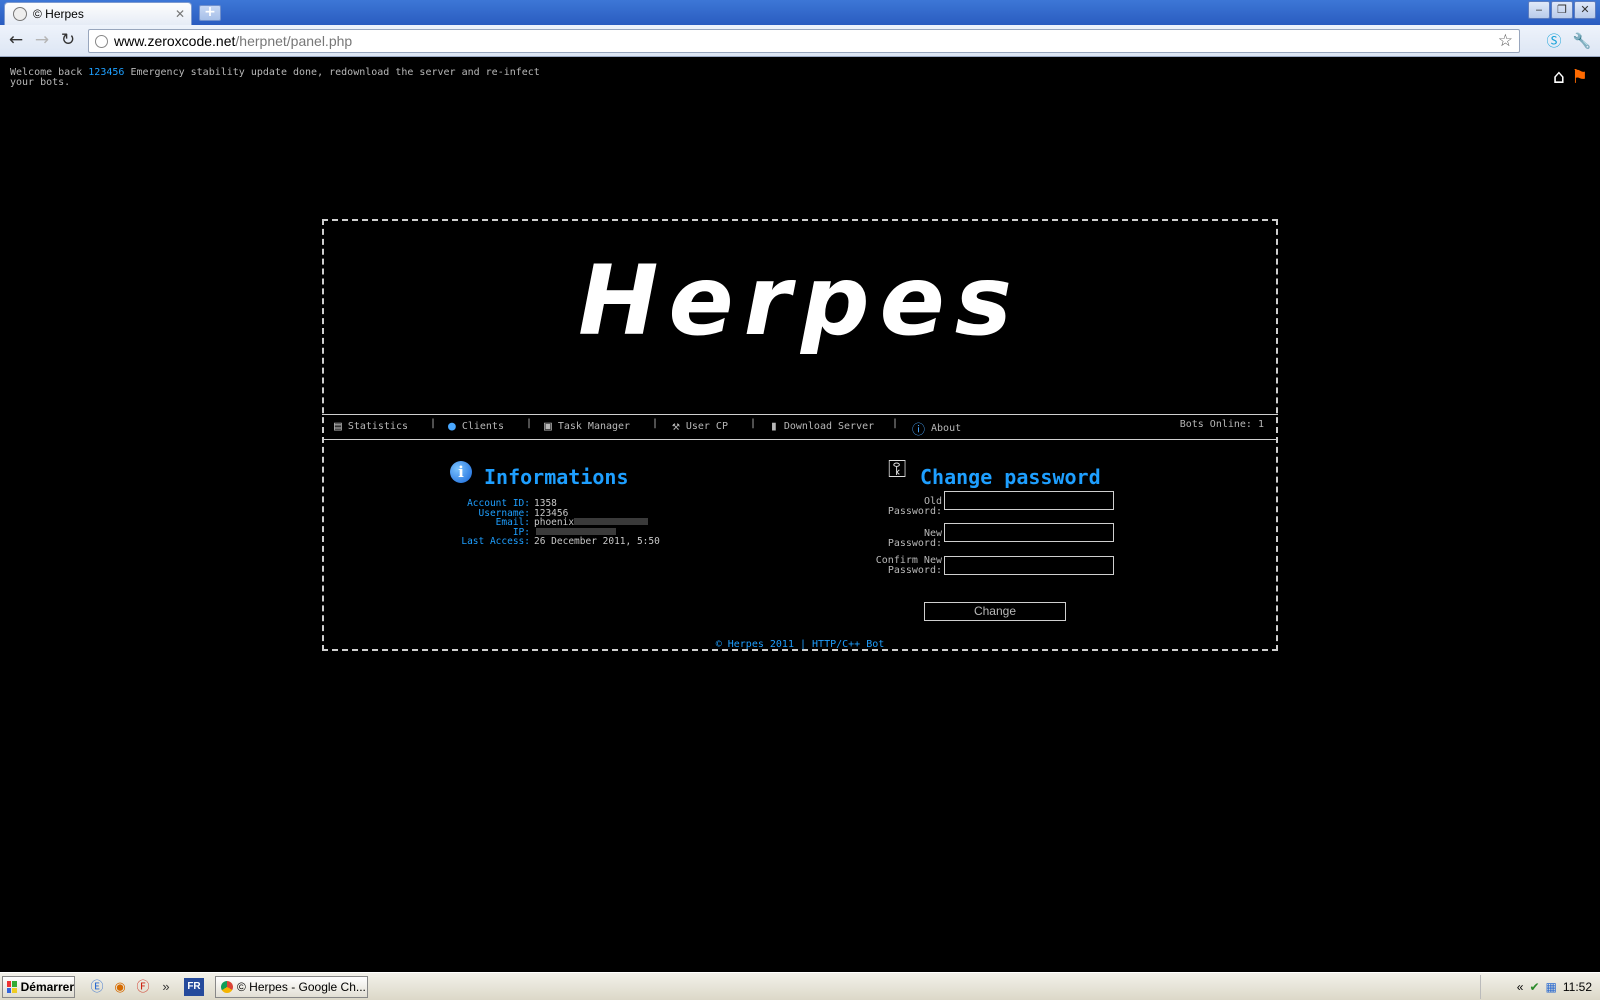  Describe the element at coordinates (476, 426) in the screenshot. I see `nav-clients: ● Clients` at that location.